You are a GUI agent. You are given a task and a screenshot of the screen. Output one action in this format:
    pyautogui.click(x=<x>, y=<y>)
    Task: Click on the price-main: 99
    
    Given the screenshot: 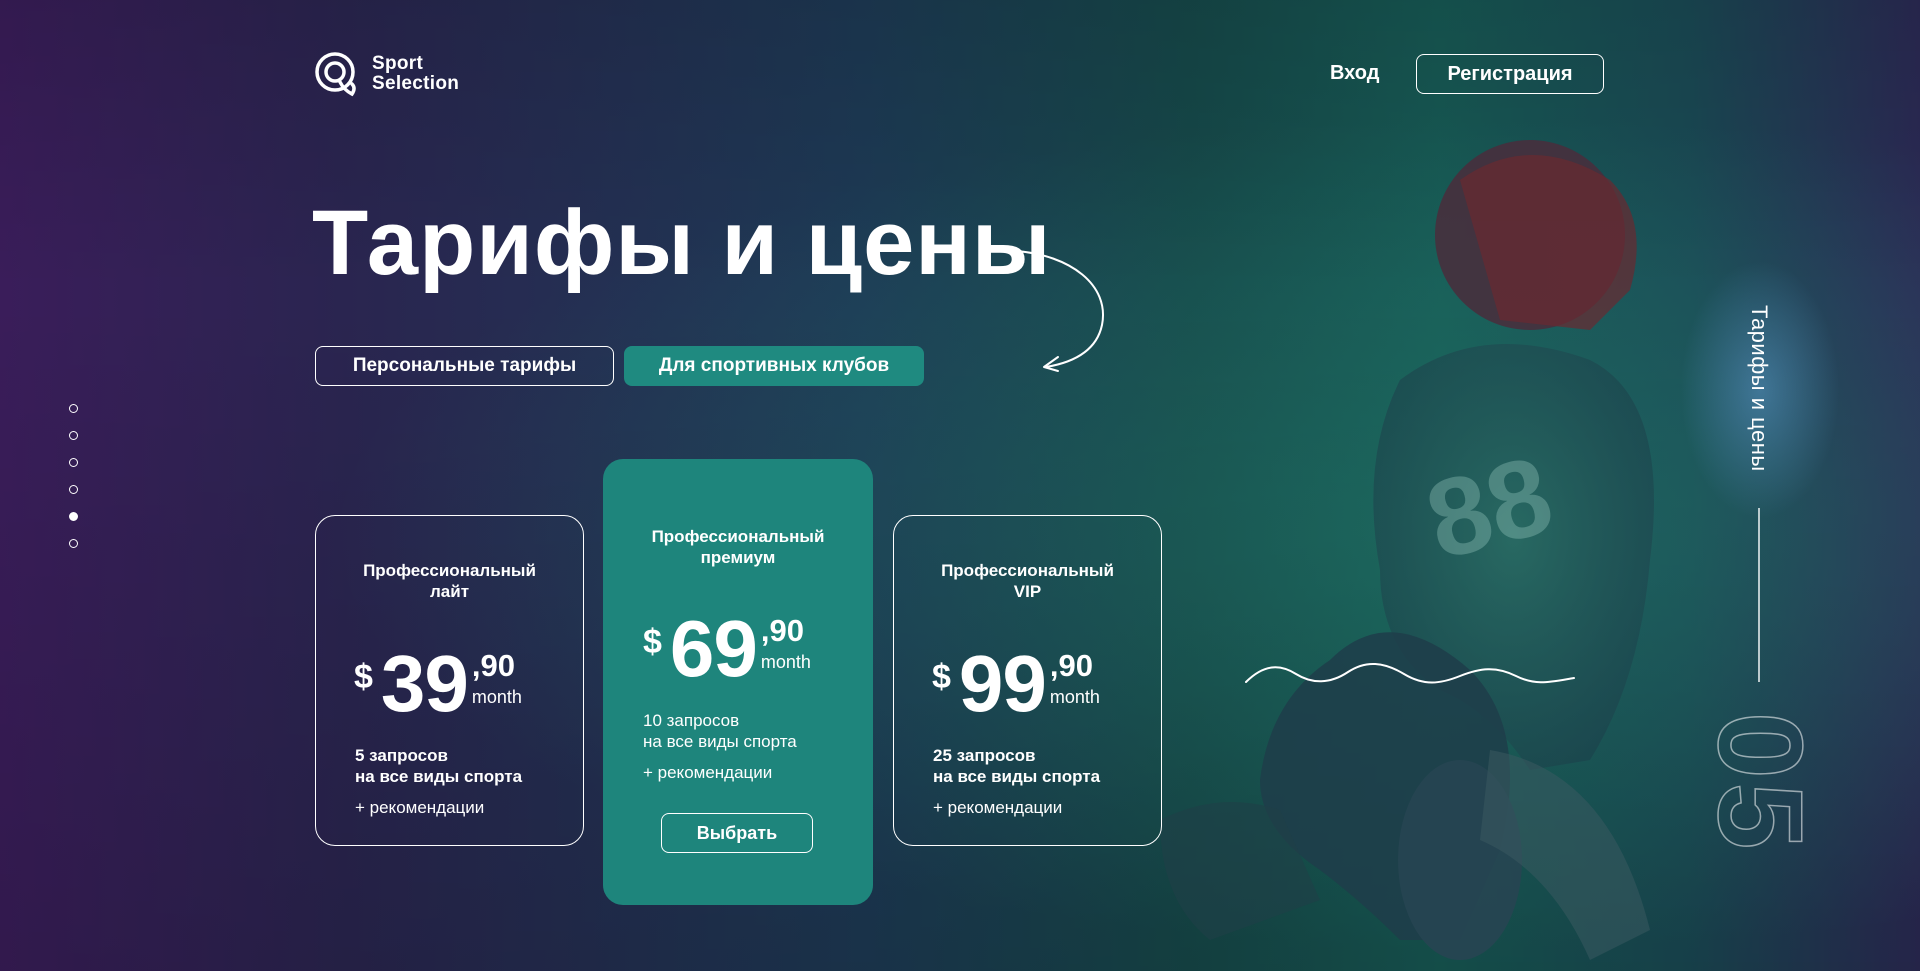 What is the action you would take?
    pyautogui.click(x=1002, y=683)
    